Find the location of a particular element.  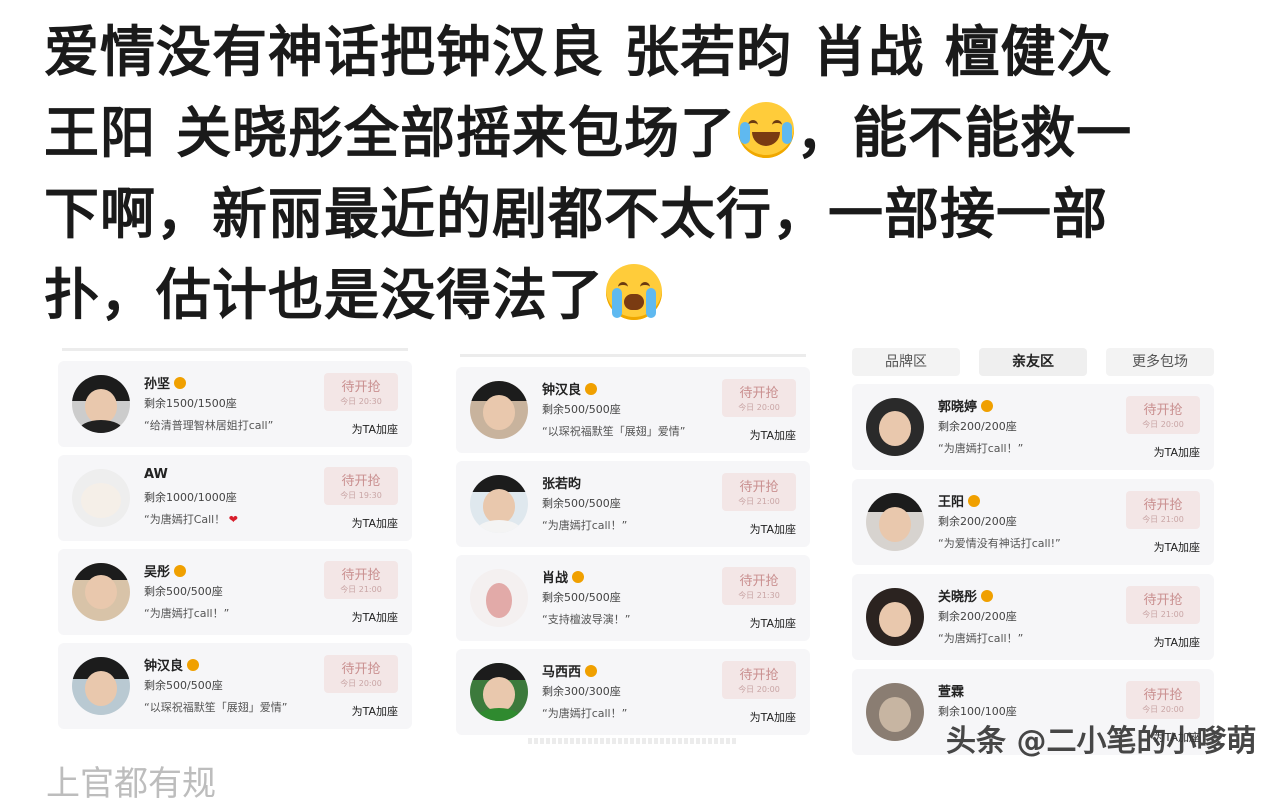

status-button: 待开抢 今日 20:30 is located at coordinates (361, 392).